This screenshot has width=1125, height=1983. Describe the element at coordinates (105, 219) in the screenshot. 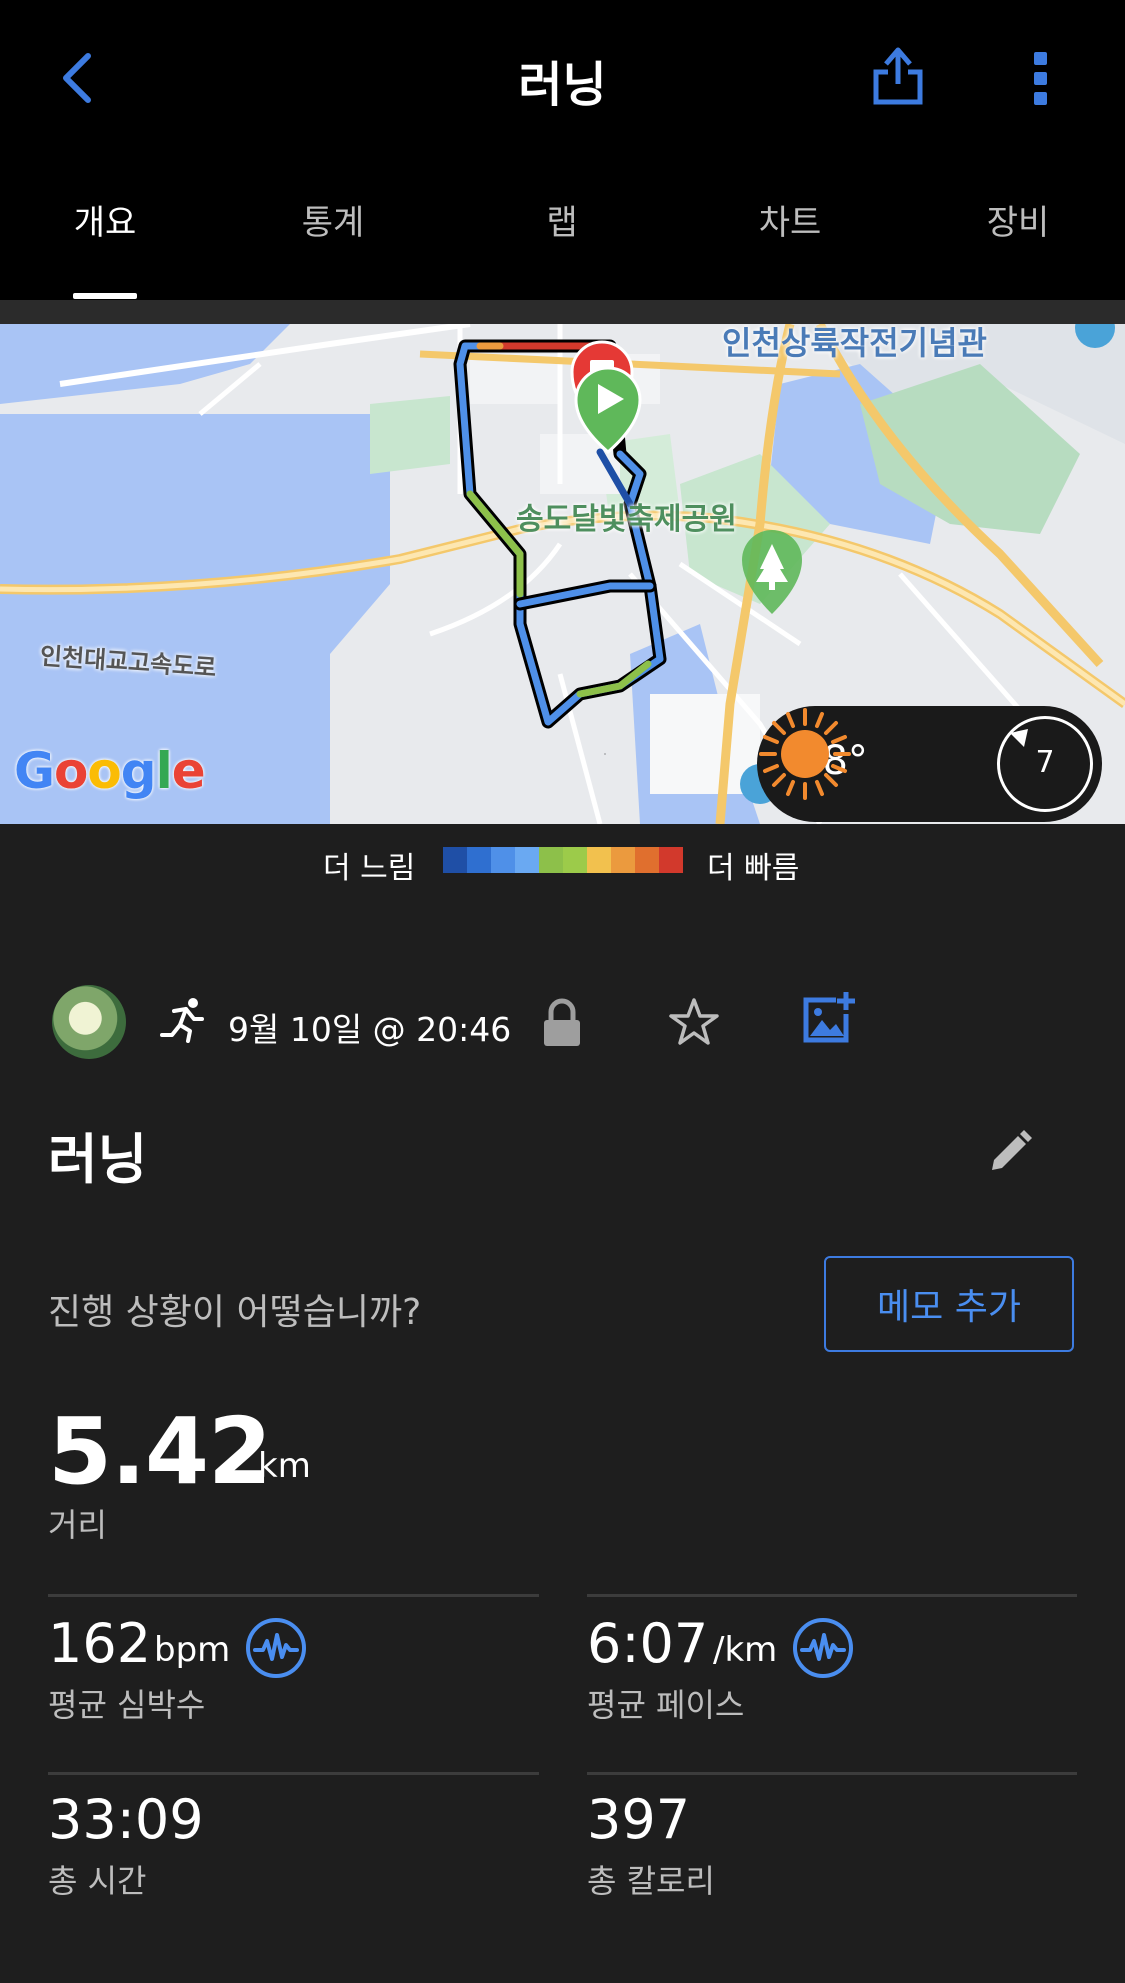

I see `tab-overview: 개요` at that location.